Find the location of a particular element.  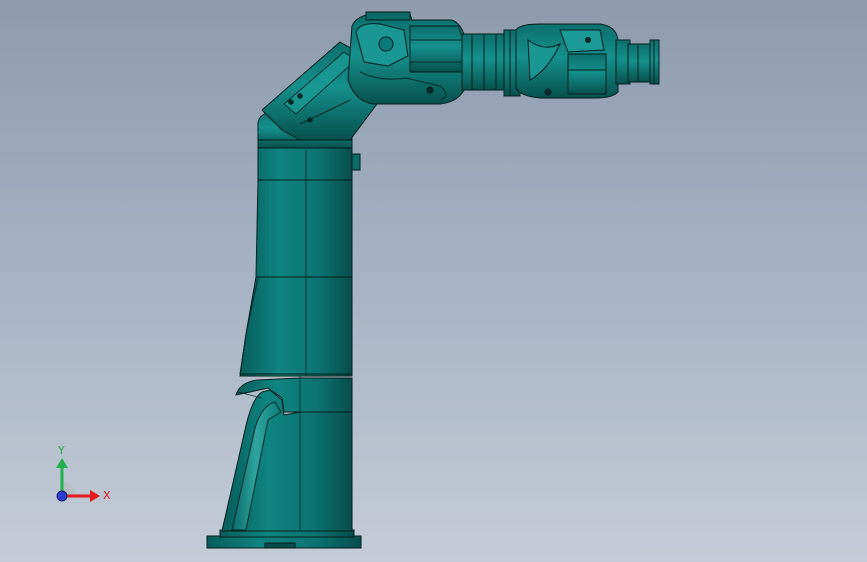

y-axis-label: Y is located at coordinates (61, 450).